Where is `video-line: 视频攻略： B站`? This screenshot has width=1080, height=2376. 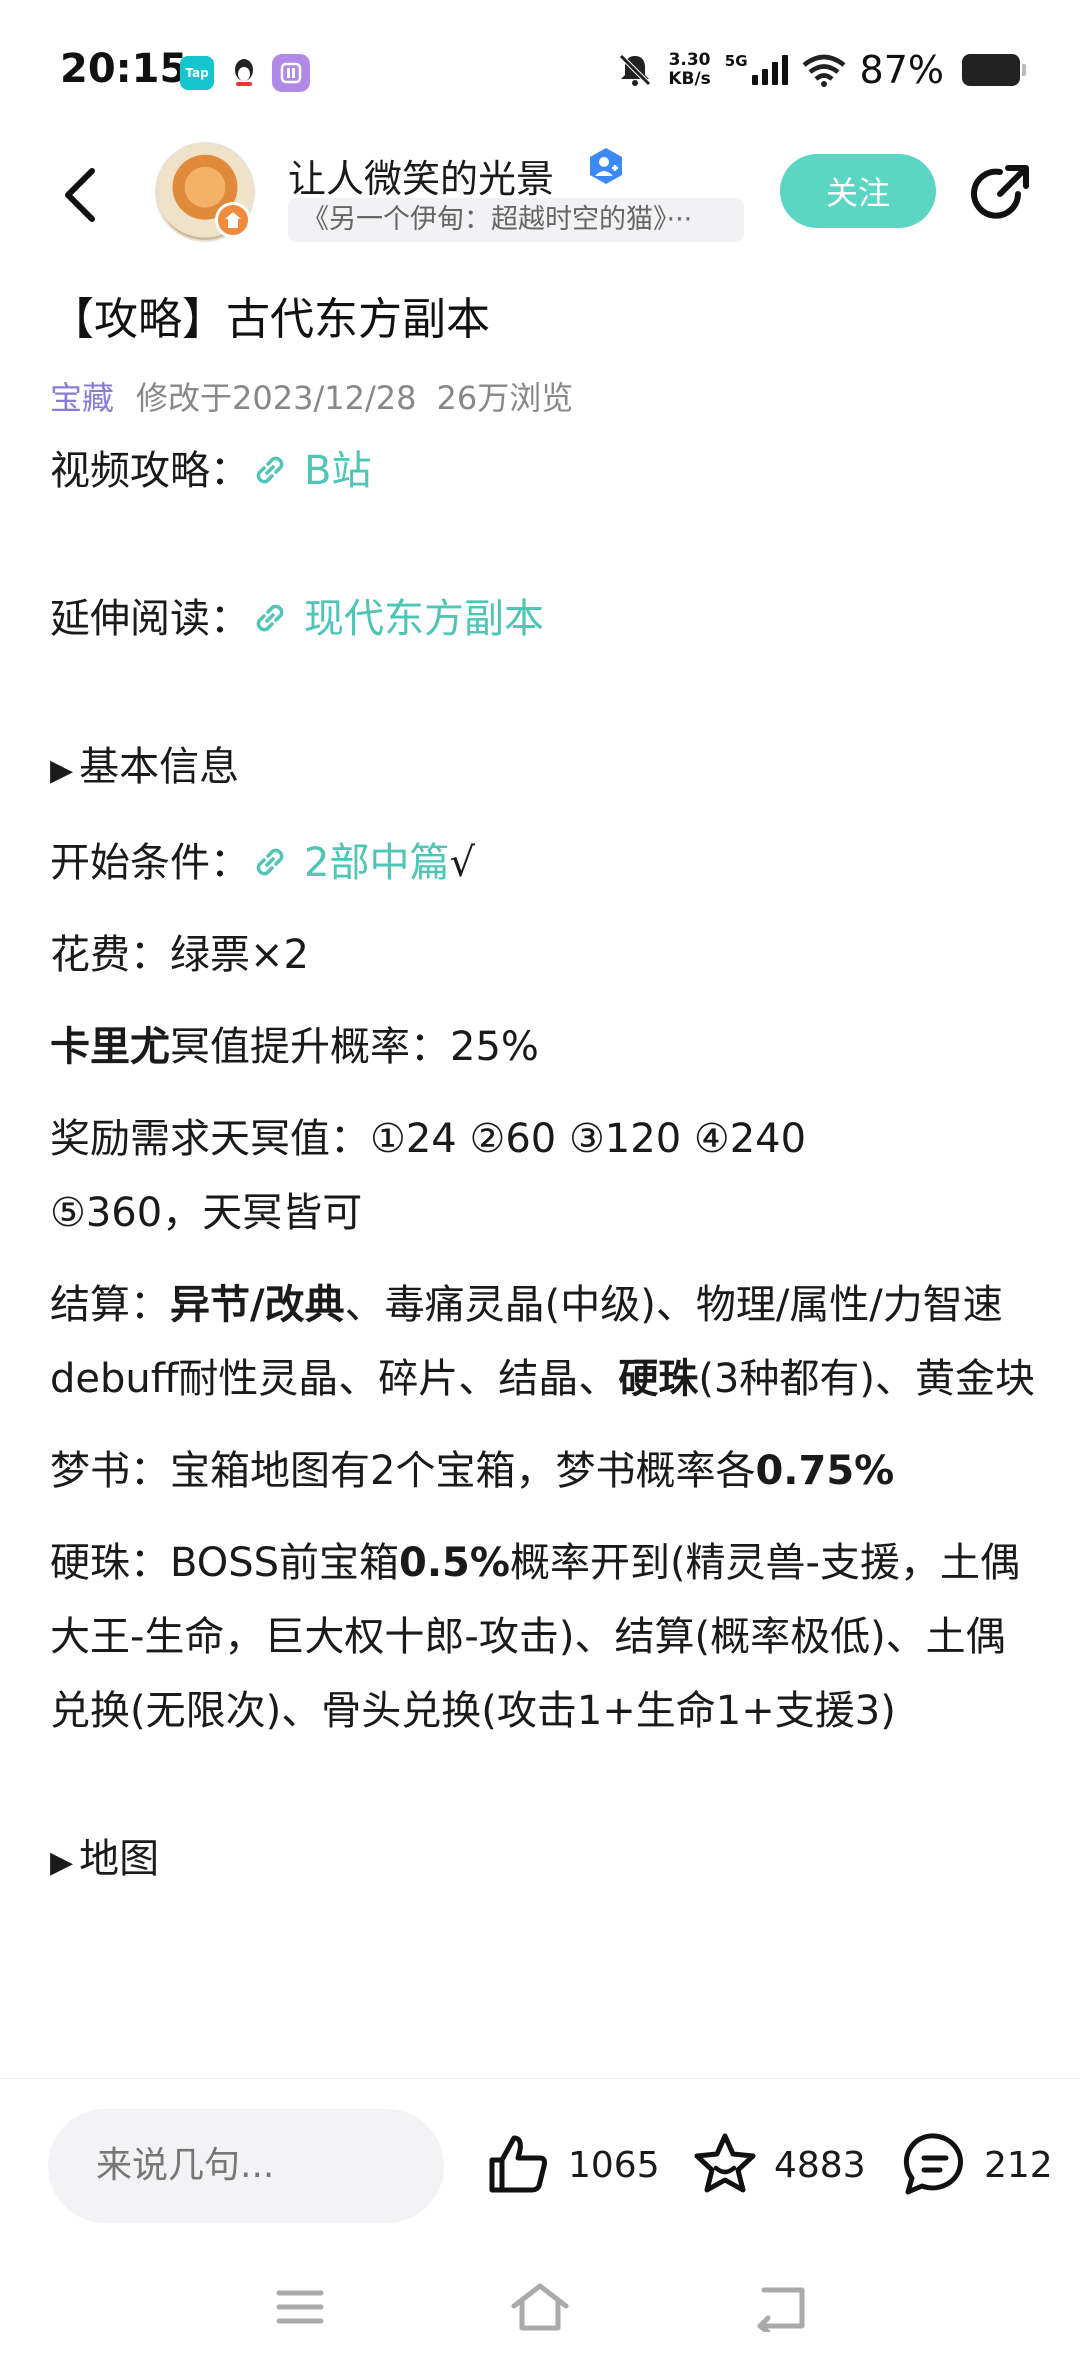 video-line: 视频攻略： B站 is located at coordinates (211, 471).